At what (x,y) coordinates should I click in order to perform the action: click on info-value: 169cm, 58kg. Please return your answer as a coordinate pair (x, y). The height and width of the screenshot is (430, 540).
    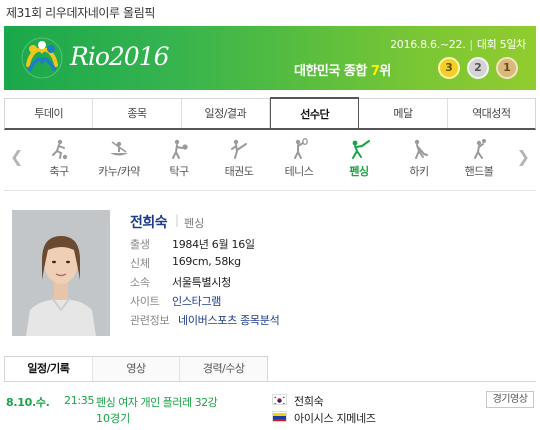
    Looking at the image, I should click on (206, 261).